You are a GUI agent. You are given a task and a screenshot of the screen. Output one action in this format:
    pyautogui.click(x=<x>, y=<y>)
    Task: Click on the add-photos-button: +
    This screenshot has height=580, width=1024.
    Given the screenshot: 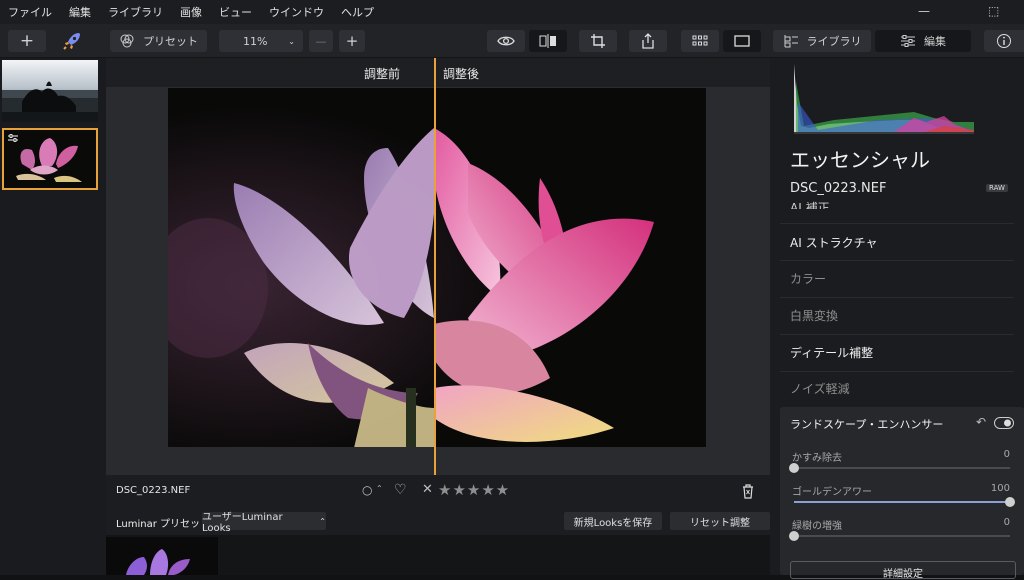 What is the action you would take?
    pyautogui.click(x=27, y=41)
    